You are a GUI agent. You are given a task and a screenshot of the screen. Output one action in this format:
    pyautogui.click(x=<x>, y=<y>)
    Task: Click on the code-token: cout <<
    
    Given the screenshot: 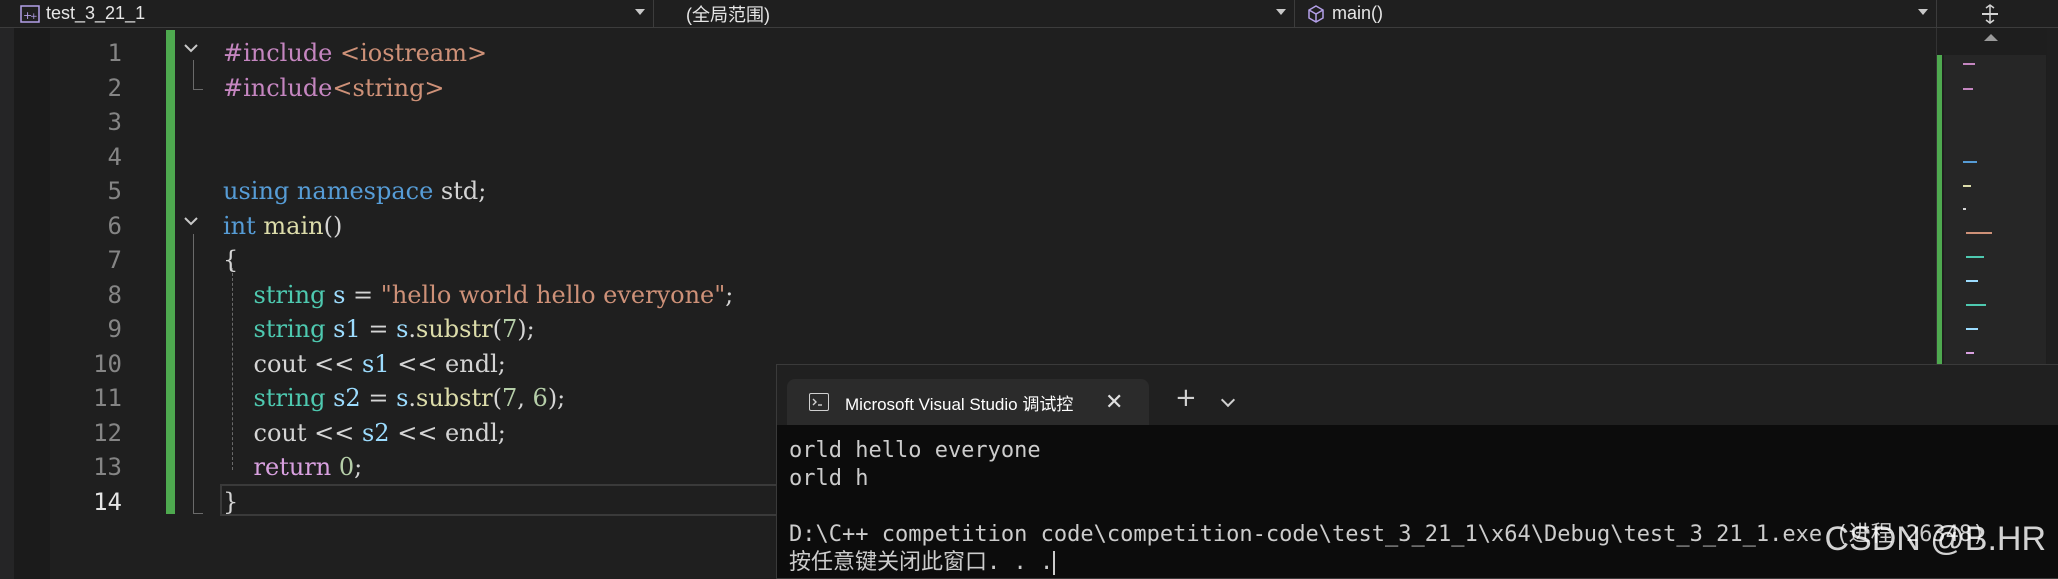 What is the action you would take?
    pyautogui.click(x=292, y=432)
    